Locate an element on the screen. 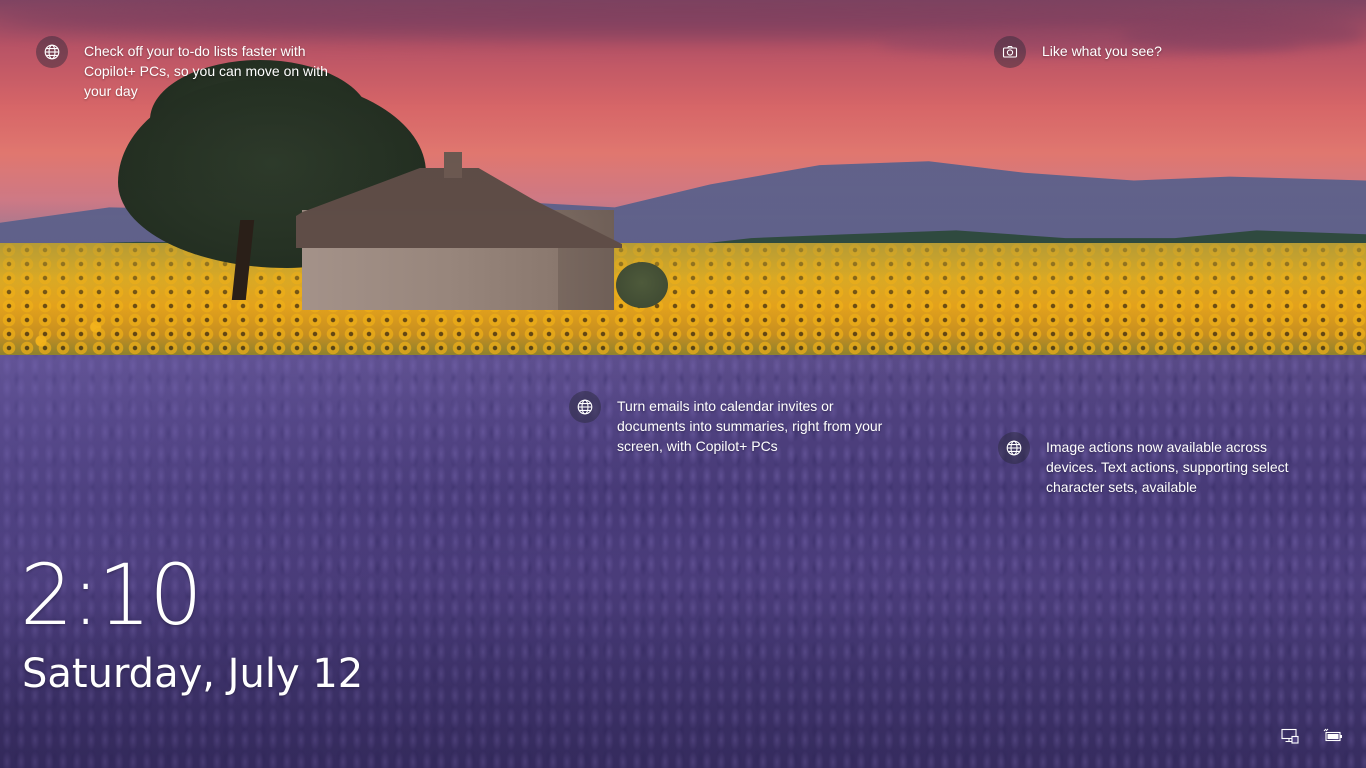  lockscreen-date: Saturday, July 12 is located at coordinates (193, 674).